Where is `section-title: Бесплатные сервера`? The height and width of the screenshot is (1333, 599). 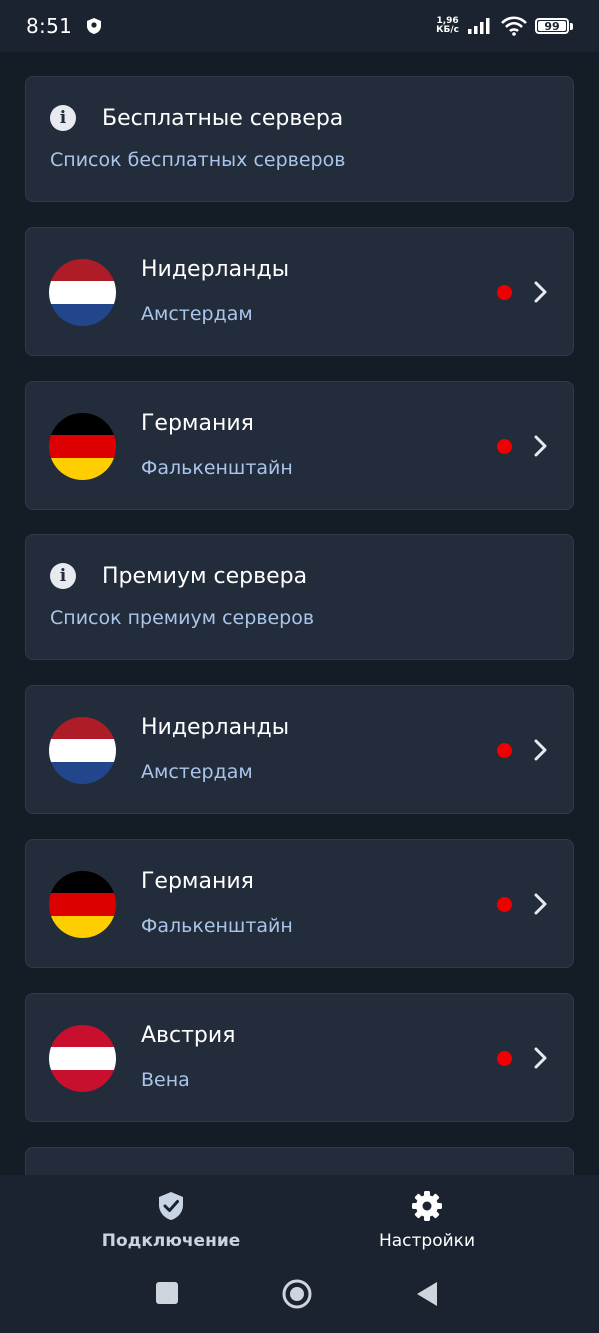 section-title: Бесплатные сервера is located at coordinates (223, 118).